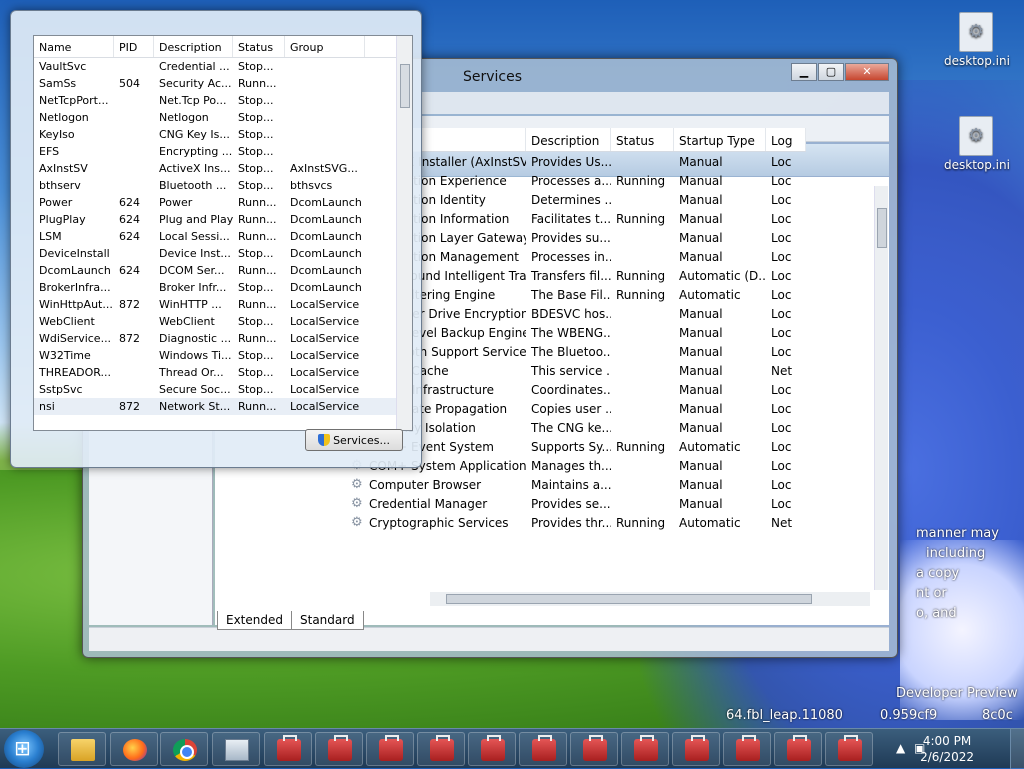  What do you see at coordinates (804, 72) in the screenshot?
I see `minimize-button: ▁` at bounding box center [804, 72].